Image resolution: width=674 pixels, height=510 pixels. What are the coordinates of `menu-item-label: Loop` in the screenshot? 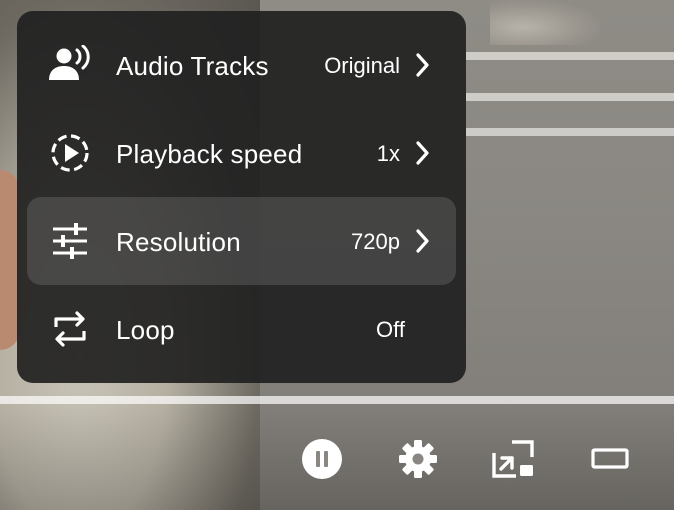 It's located at (145, 330).